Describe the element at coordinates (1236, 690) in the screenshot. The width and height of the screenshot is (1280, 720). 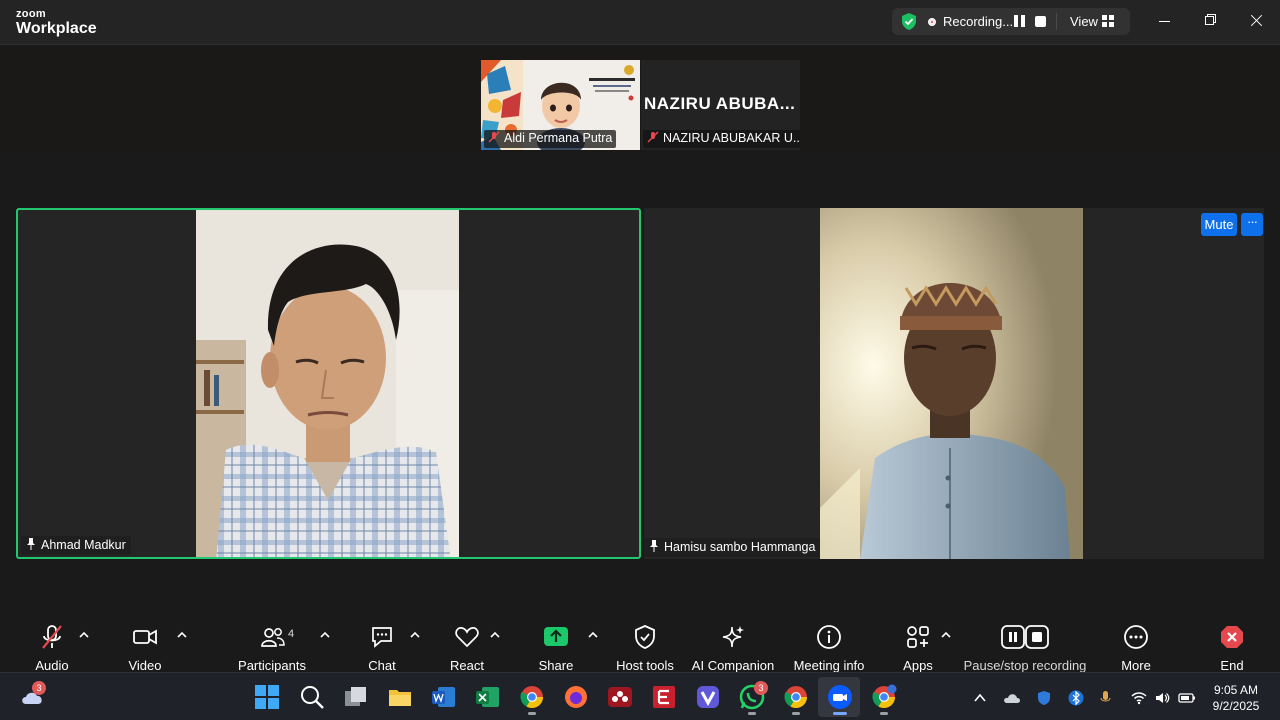
I see `clock-time: 9:05 AM` at that location.